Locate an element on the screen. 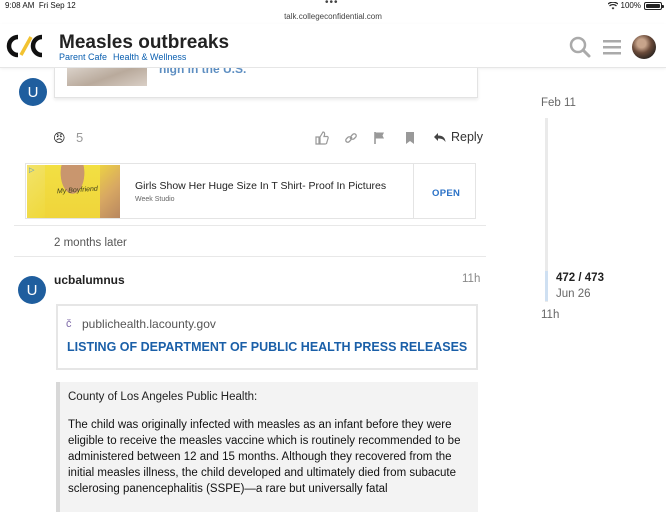  timeline-track is located at coordinates (546, 210).